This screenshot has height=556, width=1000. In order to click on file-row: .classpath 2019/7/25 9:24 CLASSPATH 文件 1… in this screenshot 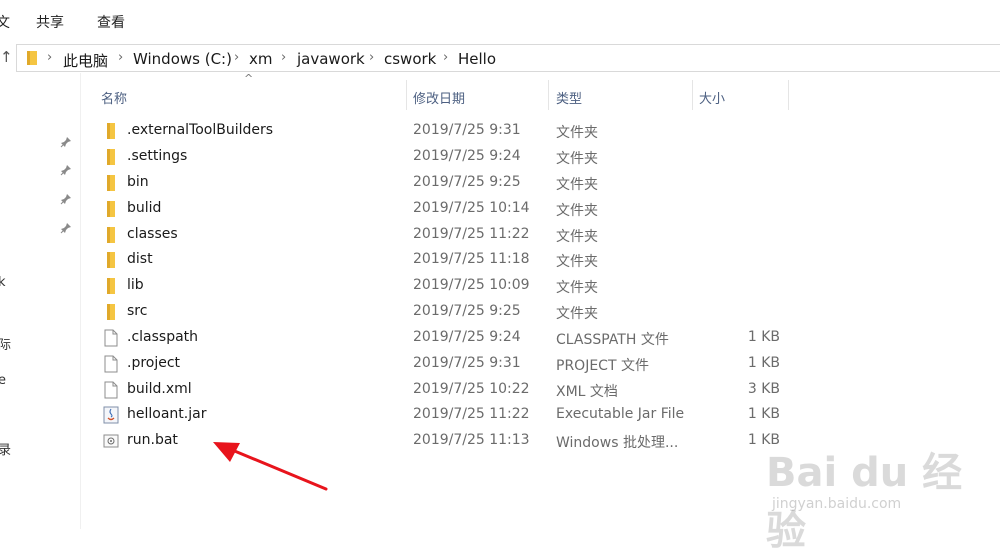, I will do `click(446, 338)`.